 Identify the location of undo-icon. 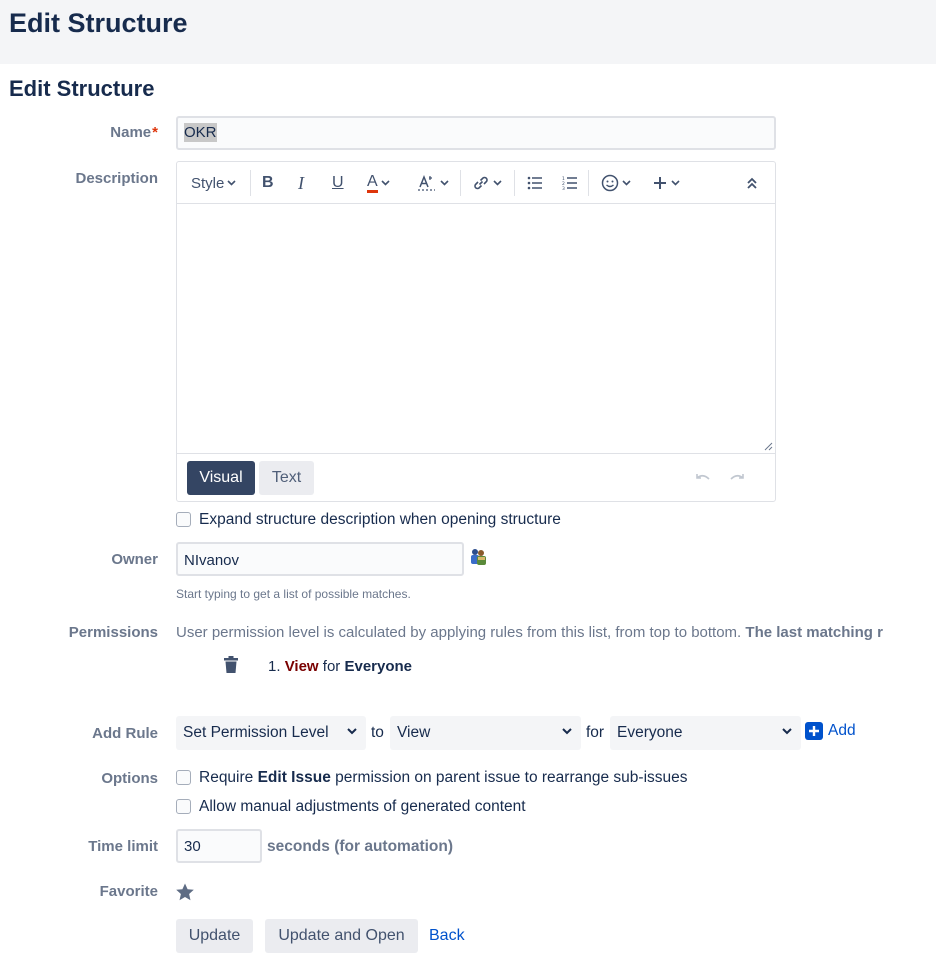
(703, 477).